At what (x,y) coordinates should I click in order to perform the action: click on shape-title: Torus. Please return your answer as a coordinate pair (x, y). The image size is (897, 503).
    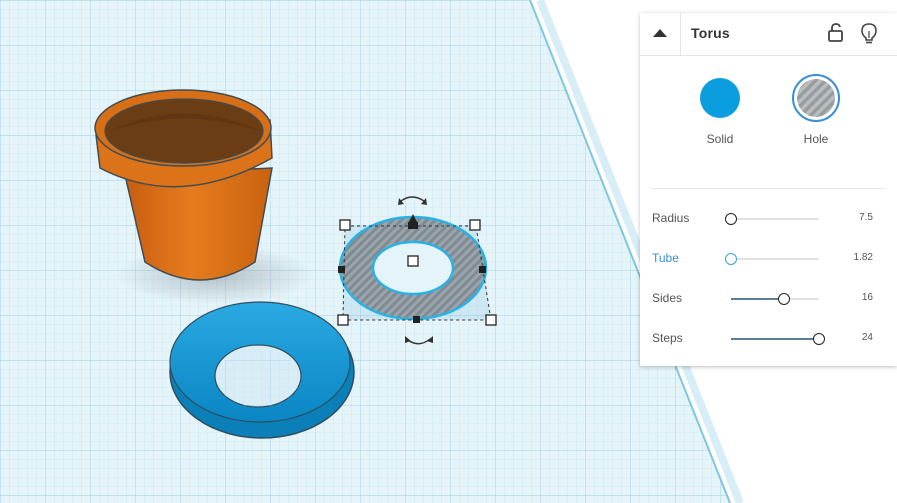
    Looking at the image, I should click on (710, 33).